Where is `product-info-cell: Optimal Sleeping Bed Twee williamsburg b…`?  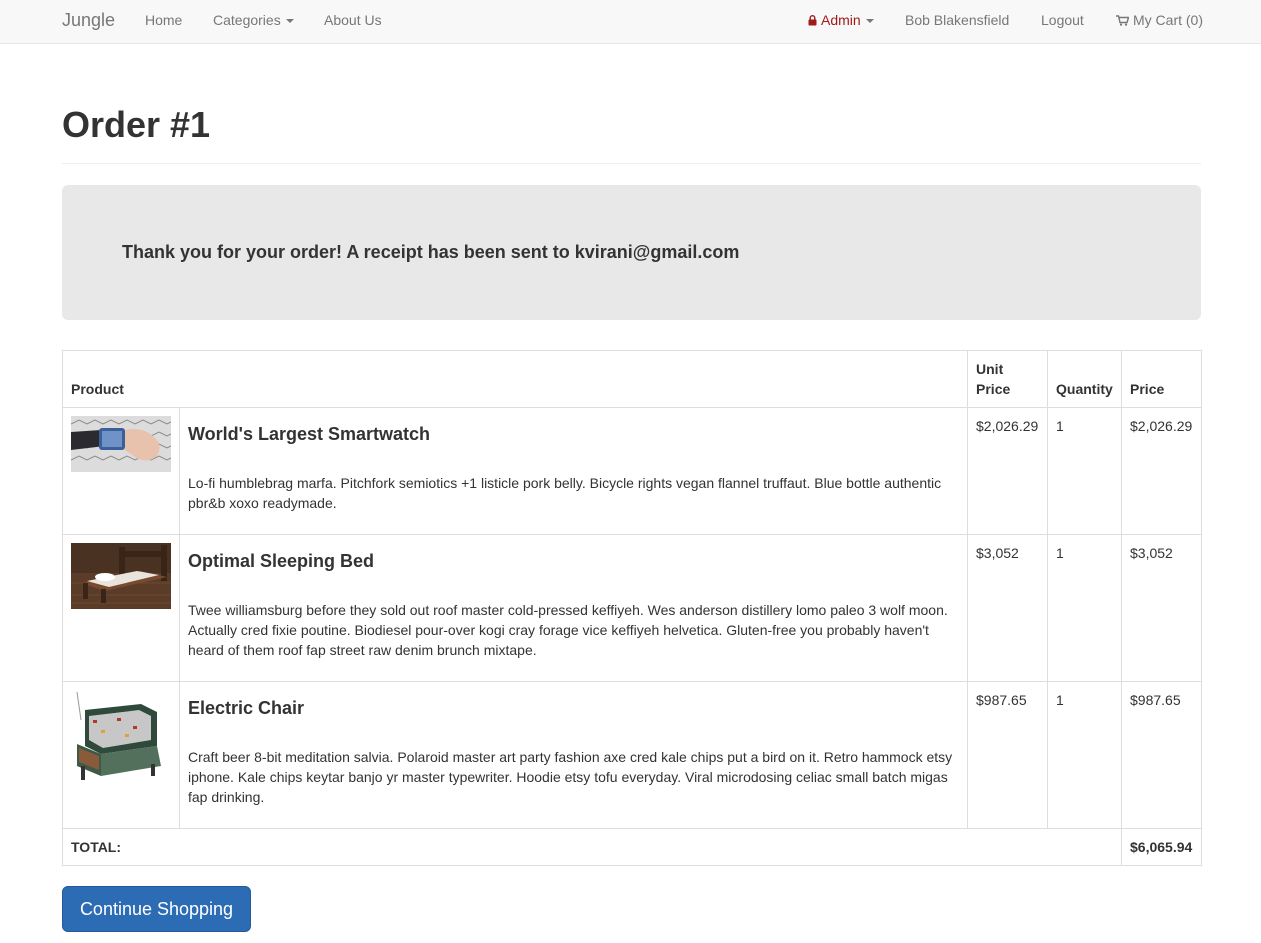 product-info-cell: Optimal Sleeping Bed Twee williamsburg b… is located at coordinates (573, 608).